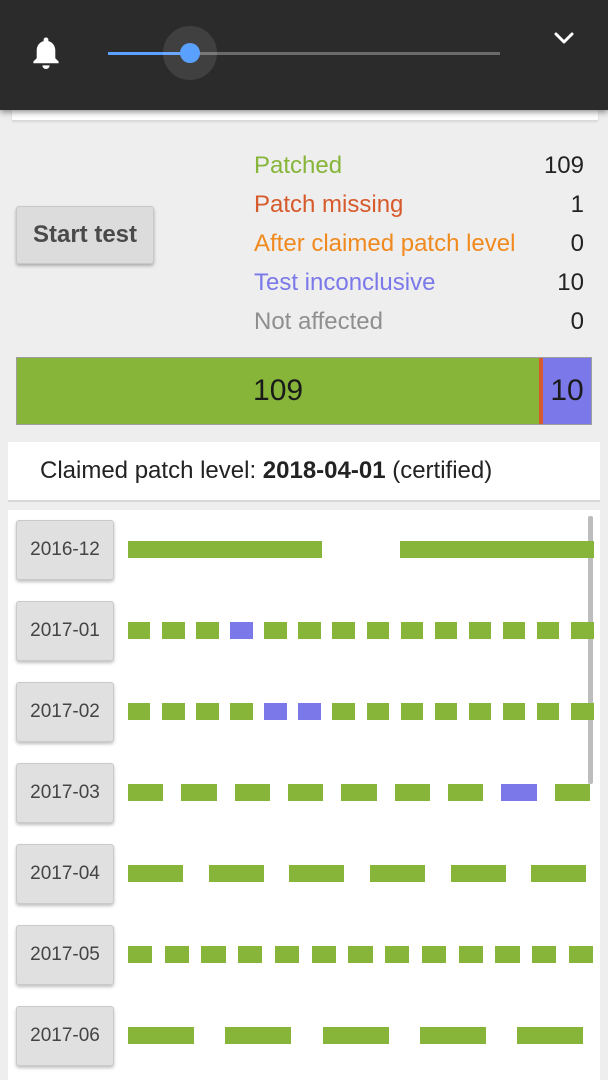 This screenshot has width=608, height=1080. I want to click on month-button-2016-12: 2016-12, so click(65, 550).